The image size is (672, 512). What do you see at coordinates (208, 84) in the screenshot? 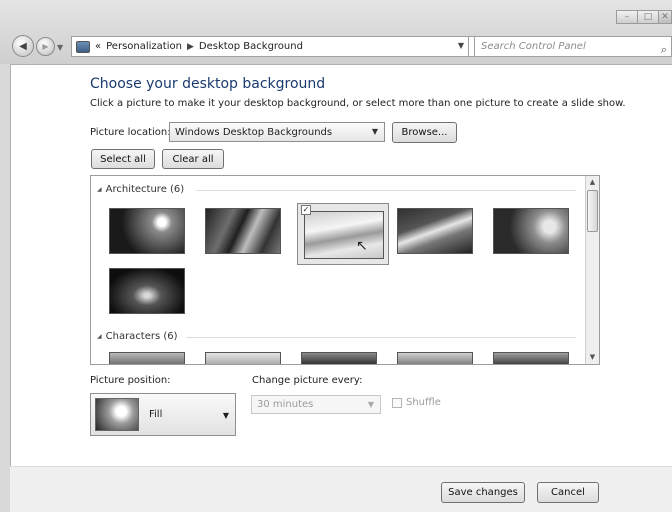
I see `page-title: Choose your desktop background` at bounding box center [208, 84].